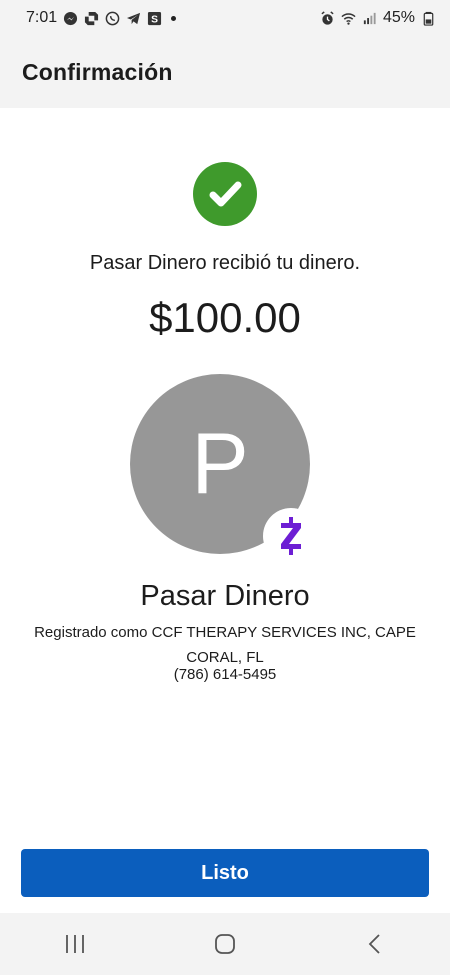  What do you see at coordinates (375, 944) in the screenshot?
I see `back-icon` at bounding box center [375, 944].